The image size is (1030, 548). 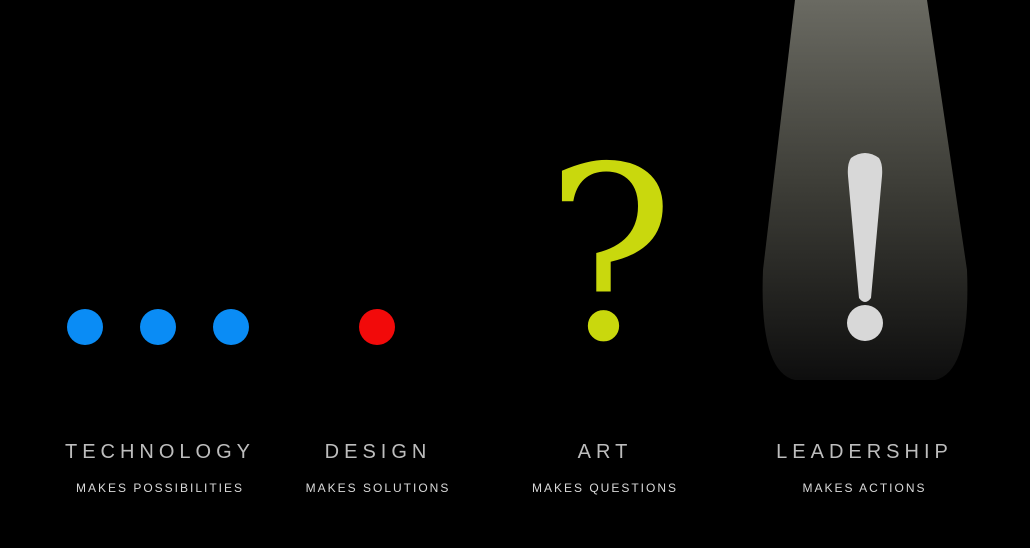 What do you see at coordinates (864, 452) in the screenshot?
I see `leadership-title: LEADERSHIP` at bounding box center [864, 452].